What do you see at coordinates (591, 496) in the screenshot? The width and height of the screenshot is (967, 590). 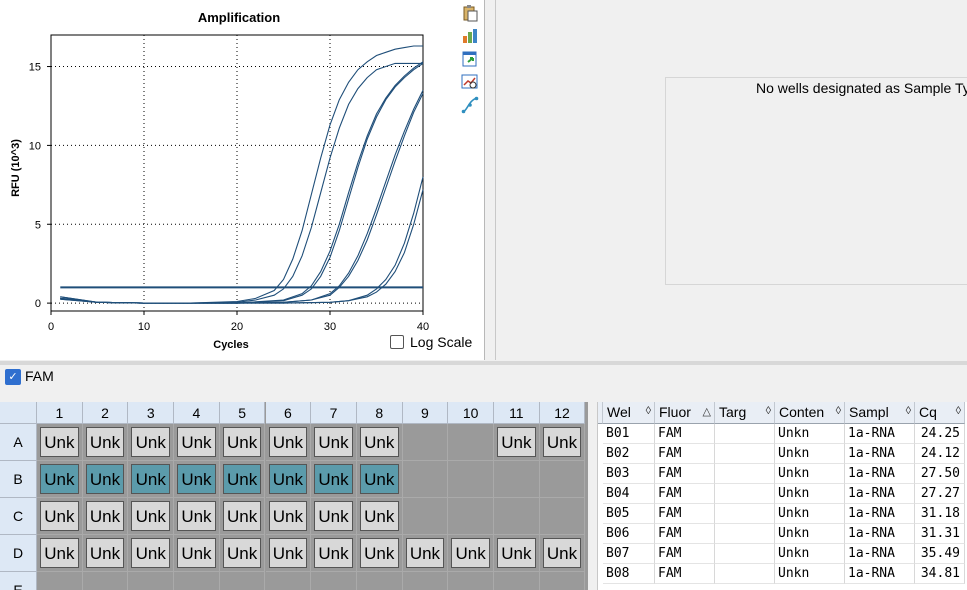 I see `plate-table-splitter` at bounding box center [591, 496].